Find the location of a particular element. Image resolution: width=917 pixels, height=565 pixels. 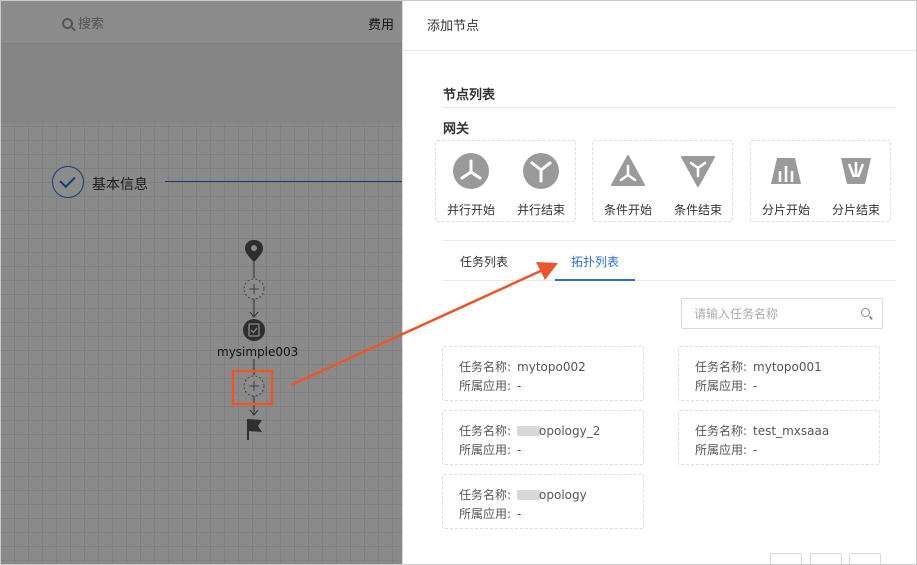

node-parallel-end: 并行结束 is located at coordinates (541, 182).